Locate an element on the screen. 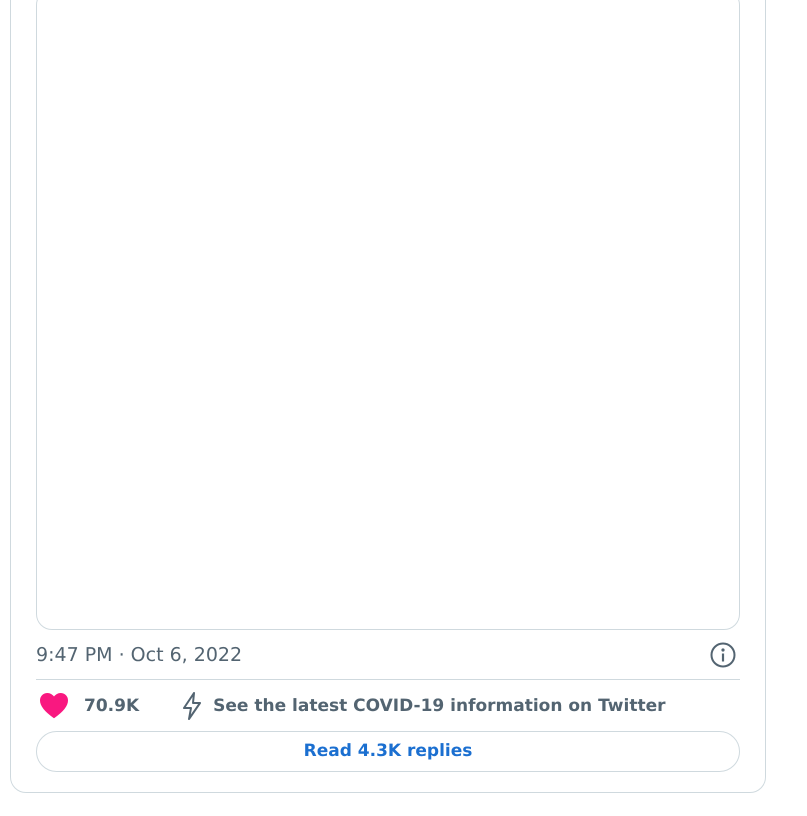  heart-icon is located at coordinates (54, 705).